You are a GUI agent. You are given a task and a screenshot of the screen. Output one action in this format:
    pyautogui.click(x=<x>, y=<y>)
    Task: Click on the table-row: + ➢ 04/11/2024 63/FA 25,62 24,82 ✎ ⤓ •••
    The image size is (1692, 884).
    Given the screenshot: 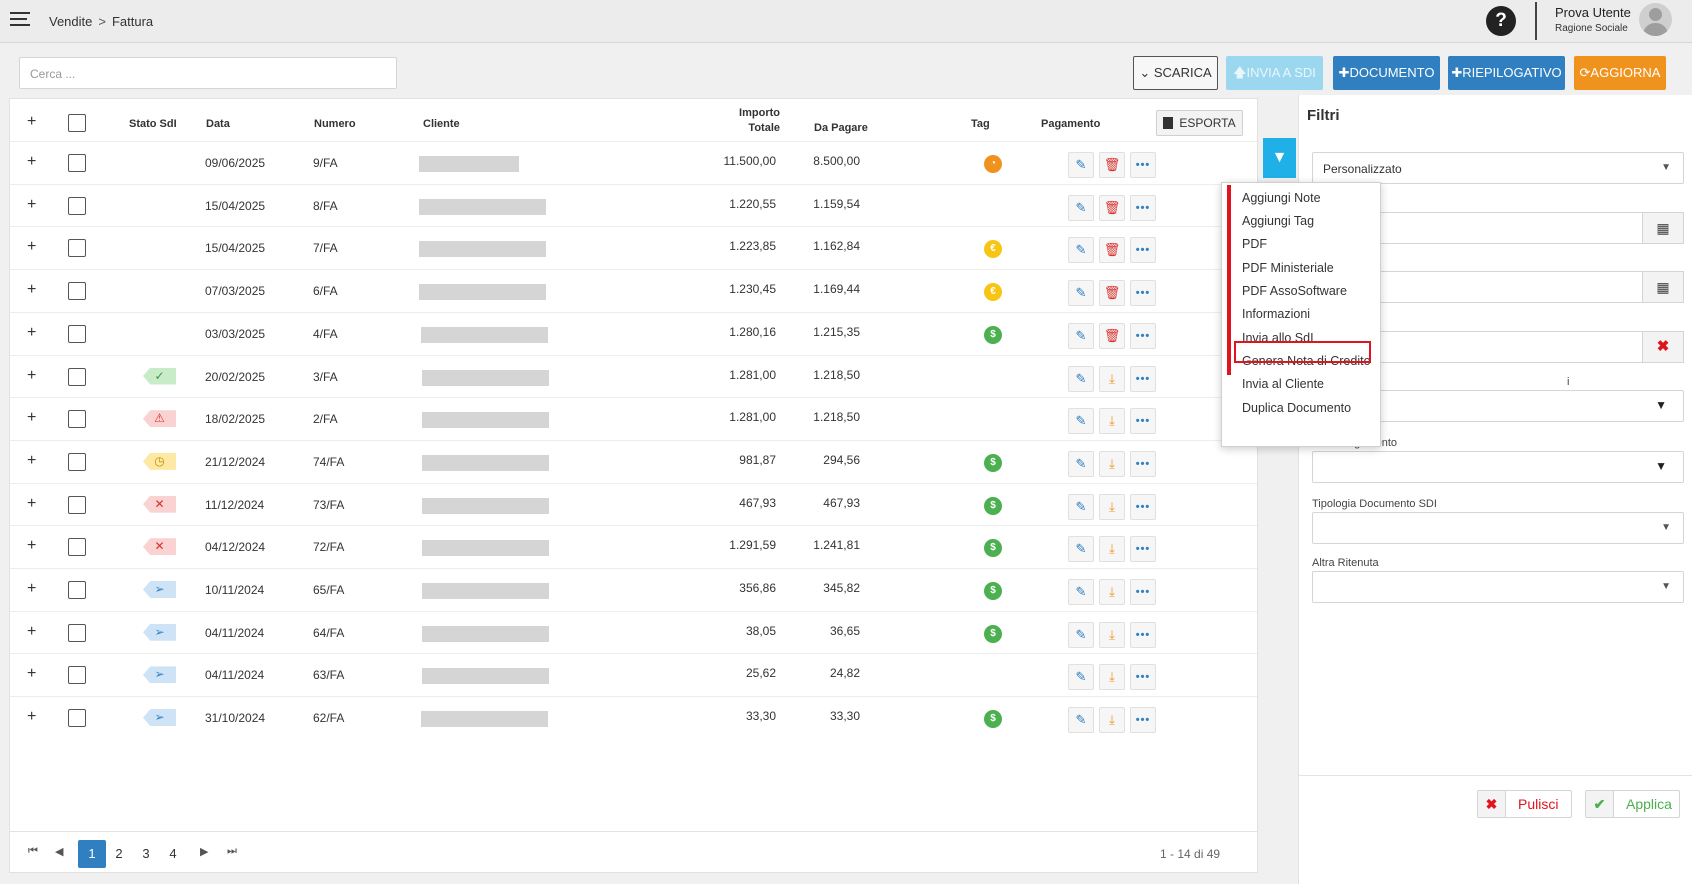 What is the action you would take?
    pyautogui.click(x=633, y=676)
    